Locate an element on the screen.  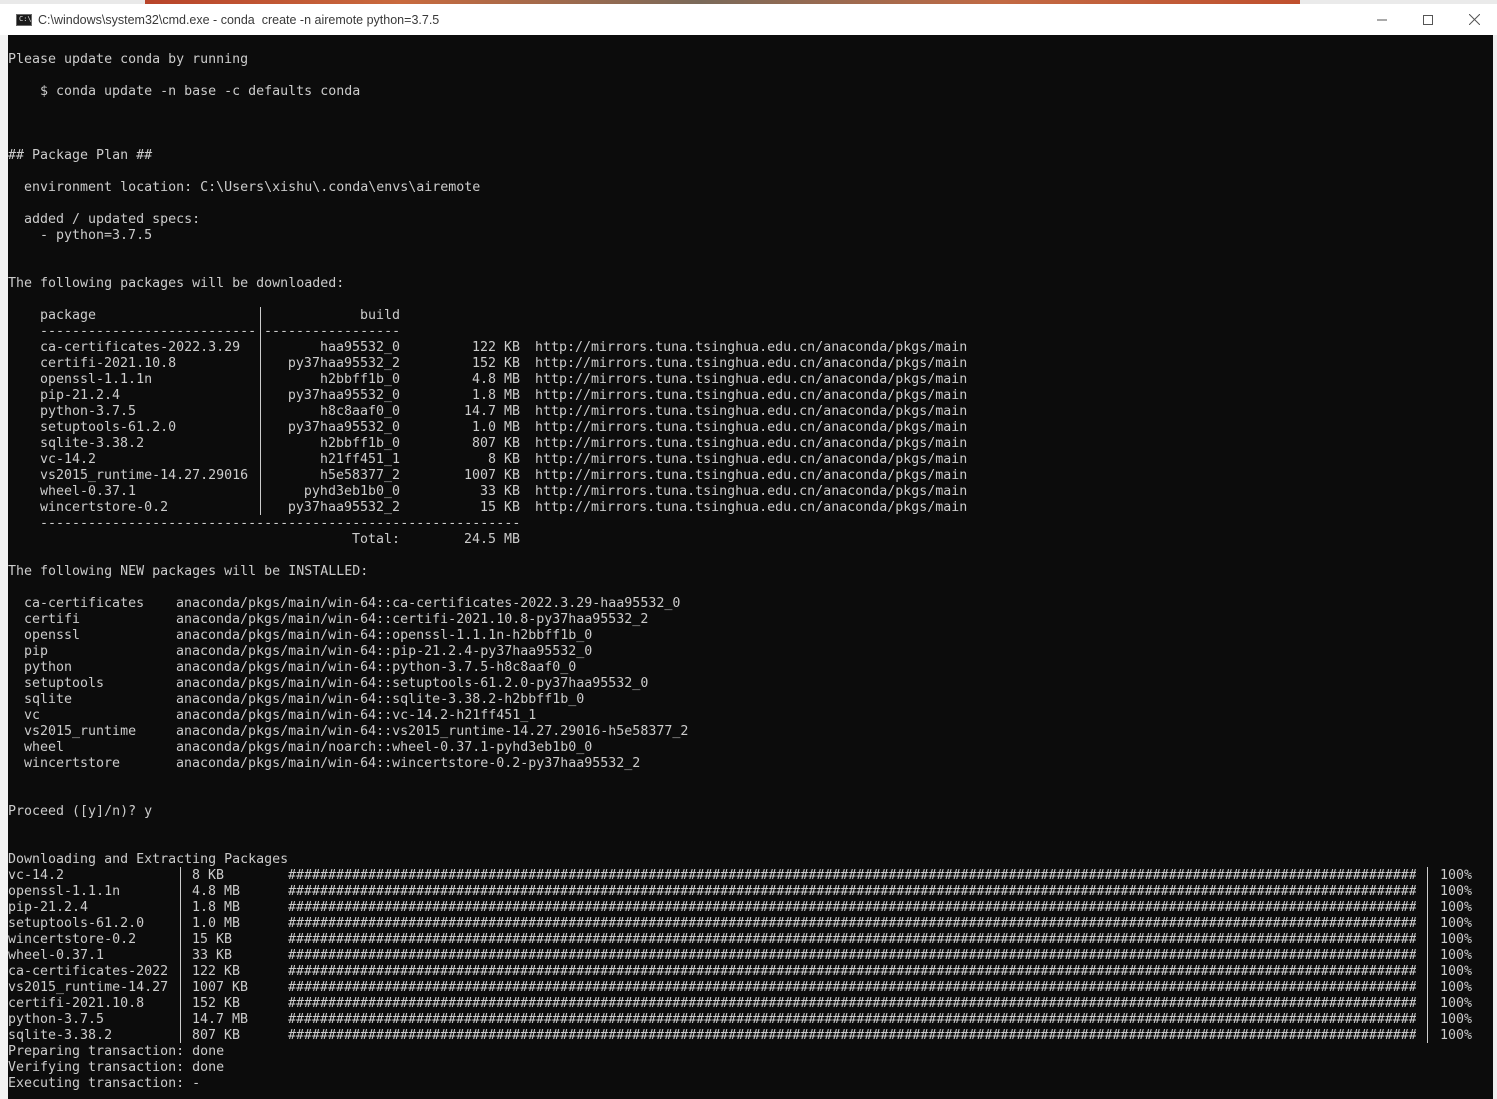
progress-package-name: ca-certificates-2022 is located at coordinates (88, 971).